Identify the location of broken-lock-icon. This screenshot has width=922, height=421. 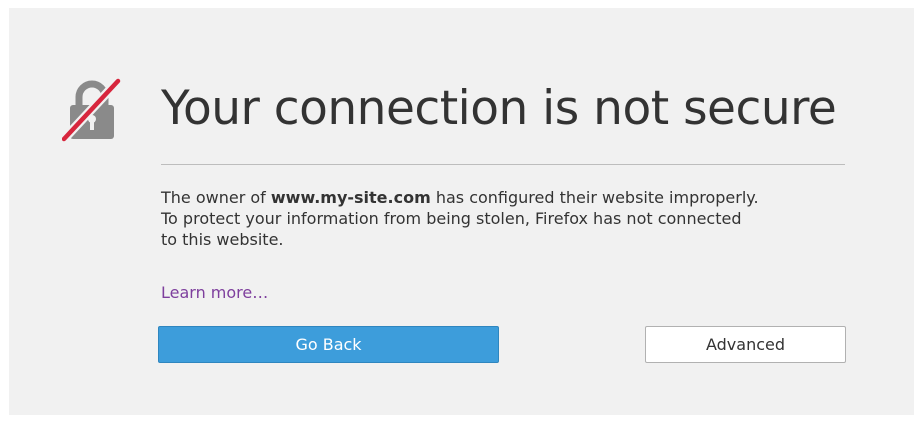
(92, 110).